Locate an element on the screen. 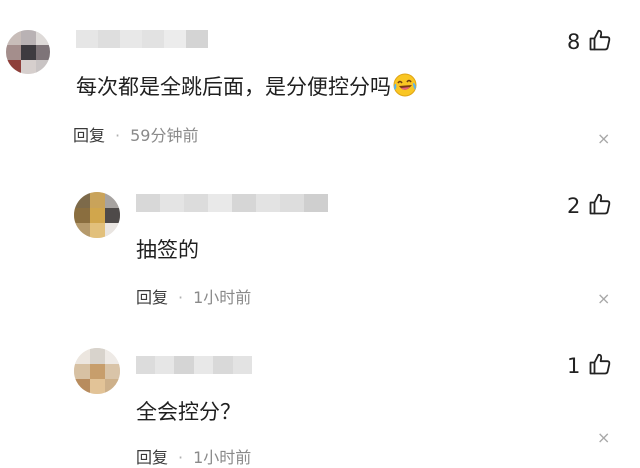 Image resolution: width=640 pixels, height=468 pixels. laughing-crying-emoji-icon is located at coordinates (405, 88).